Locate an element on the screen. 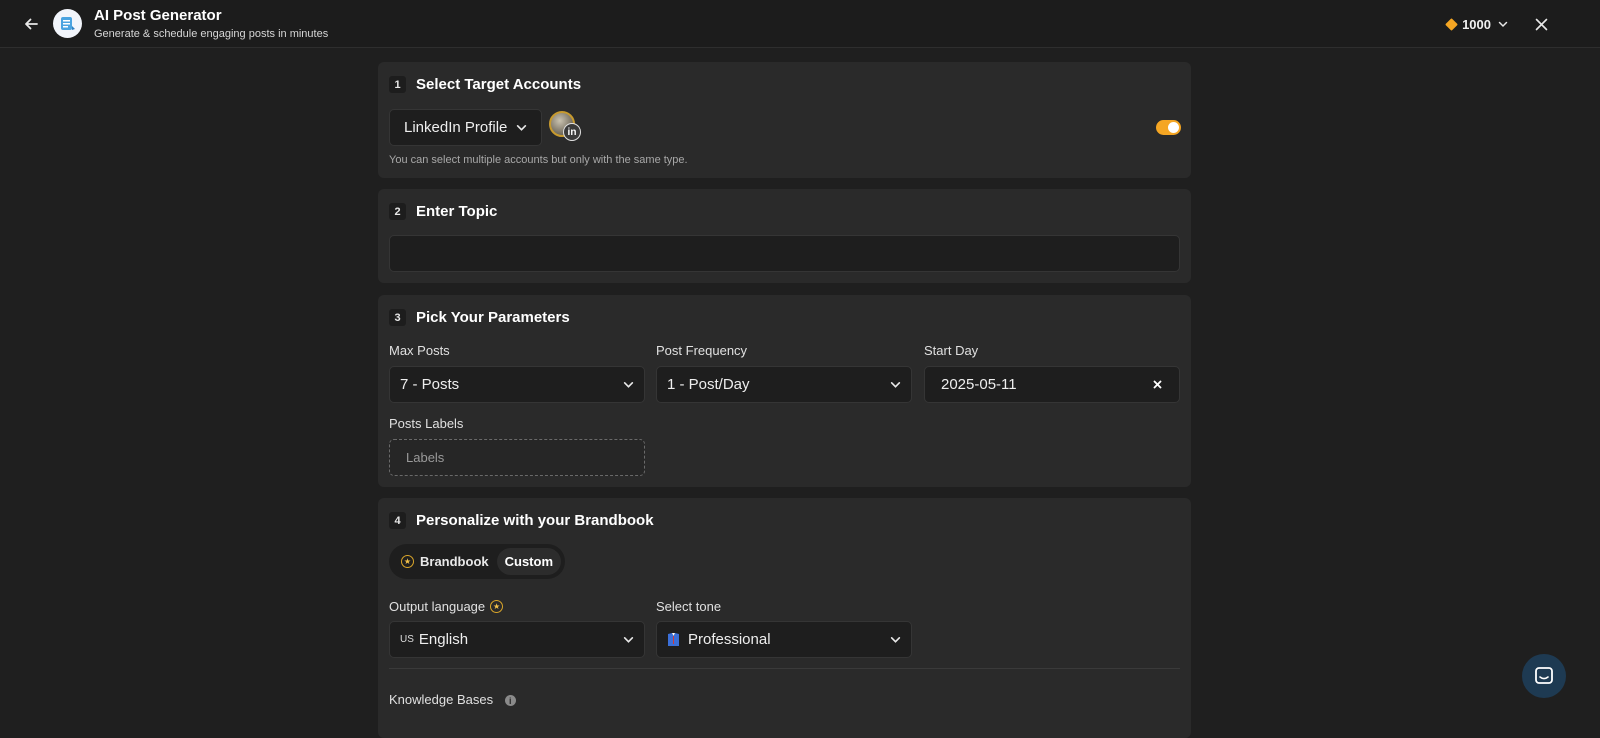  segment-custom: Custom is located at coordinates (529, 561).